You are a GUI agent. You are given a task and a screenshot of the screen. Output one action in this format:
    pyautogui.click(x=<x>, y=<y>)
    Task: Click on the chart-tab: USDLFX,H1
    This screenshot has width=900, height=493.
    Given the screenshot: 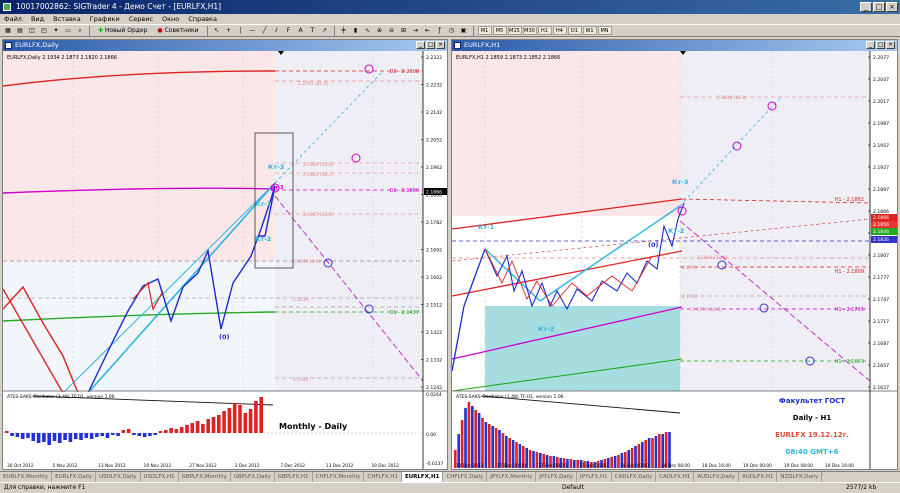 What is the action you would take?
    pyautogui.click(x=160, y=477)
    